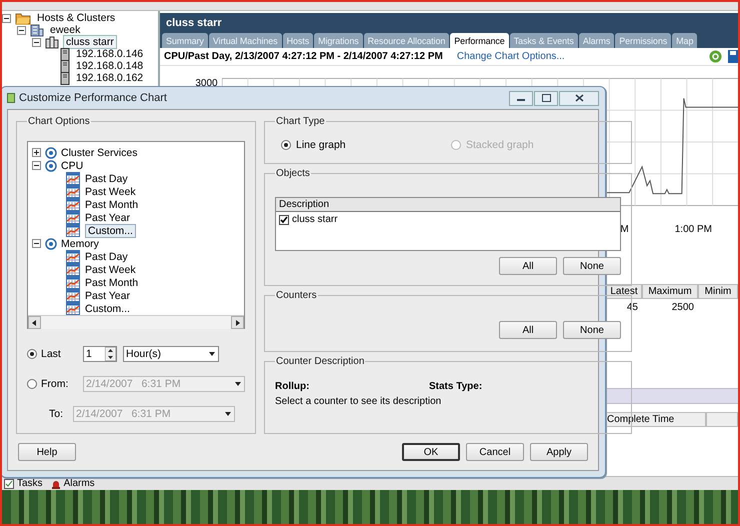  Describe the element at coordinates (90, 42) in the screenshot. I see `tree-item: cluss starr` at that location.